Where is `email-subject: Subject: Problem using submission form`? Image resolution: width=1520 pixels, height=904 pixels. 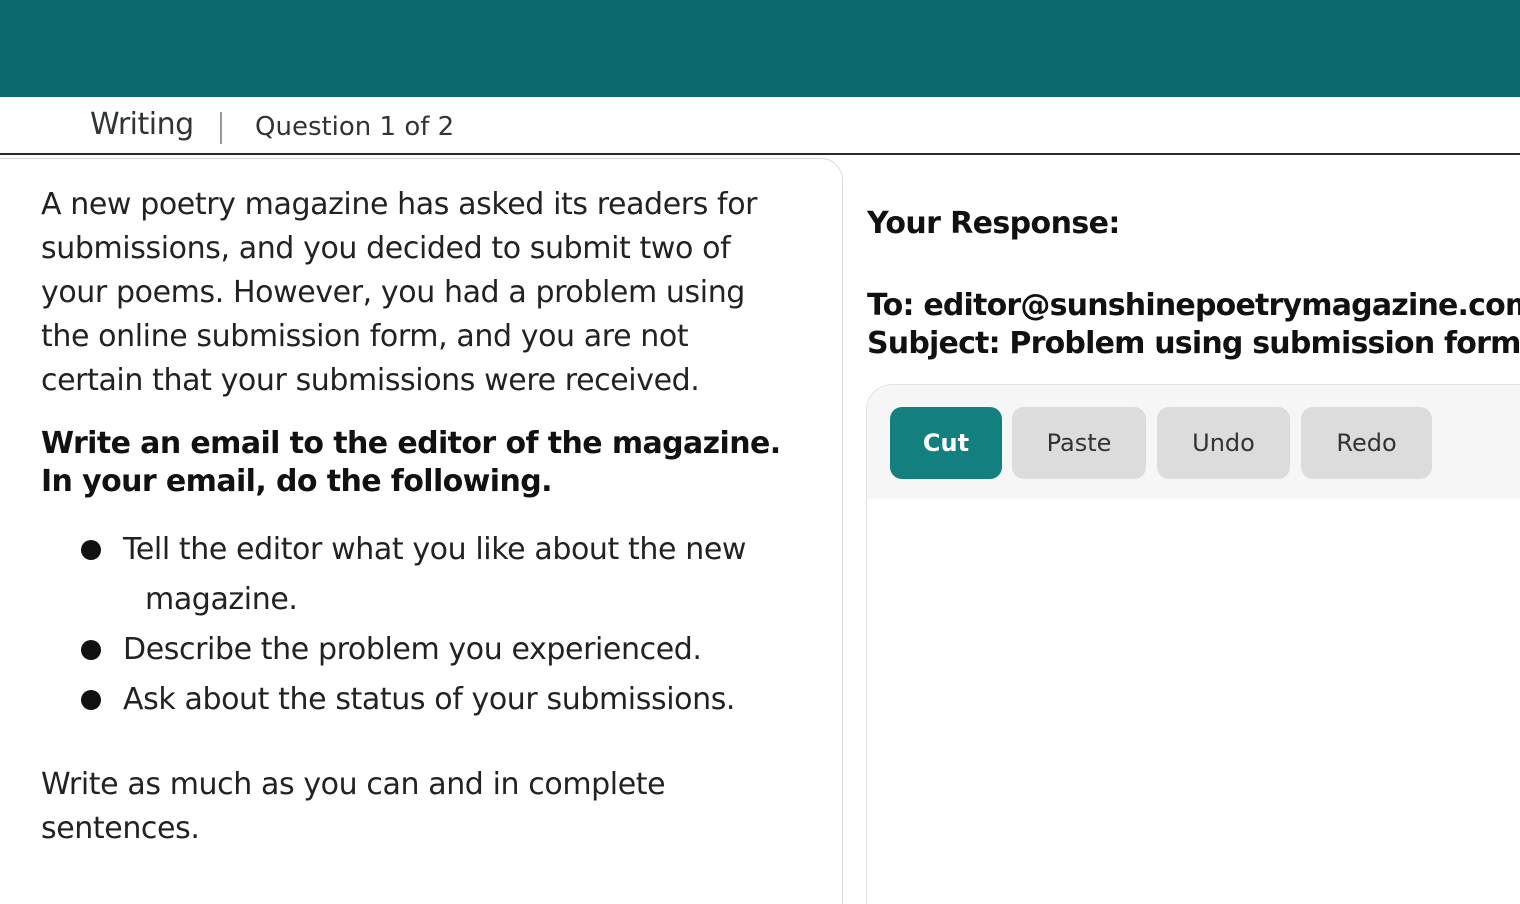
email-subject: Subject: Problem using submission form is located at coordinates (1193, 343).